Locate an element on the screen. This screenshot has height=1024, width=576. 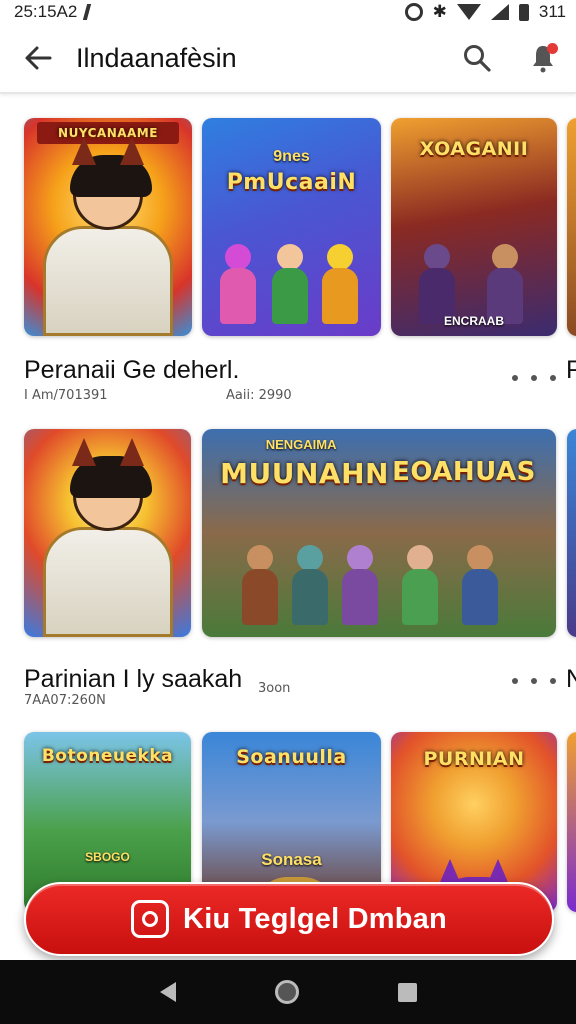
battery-icon is located at coordinates (523, 12).